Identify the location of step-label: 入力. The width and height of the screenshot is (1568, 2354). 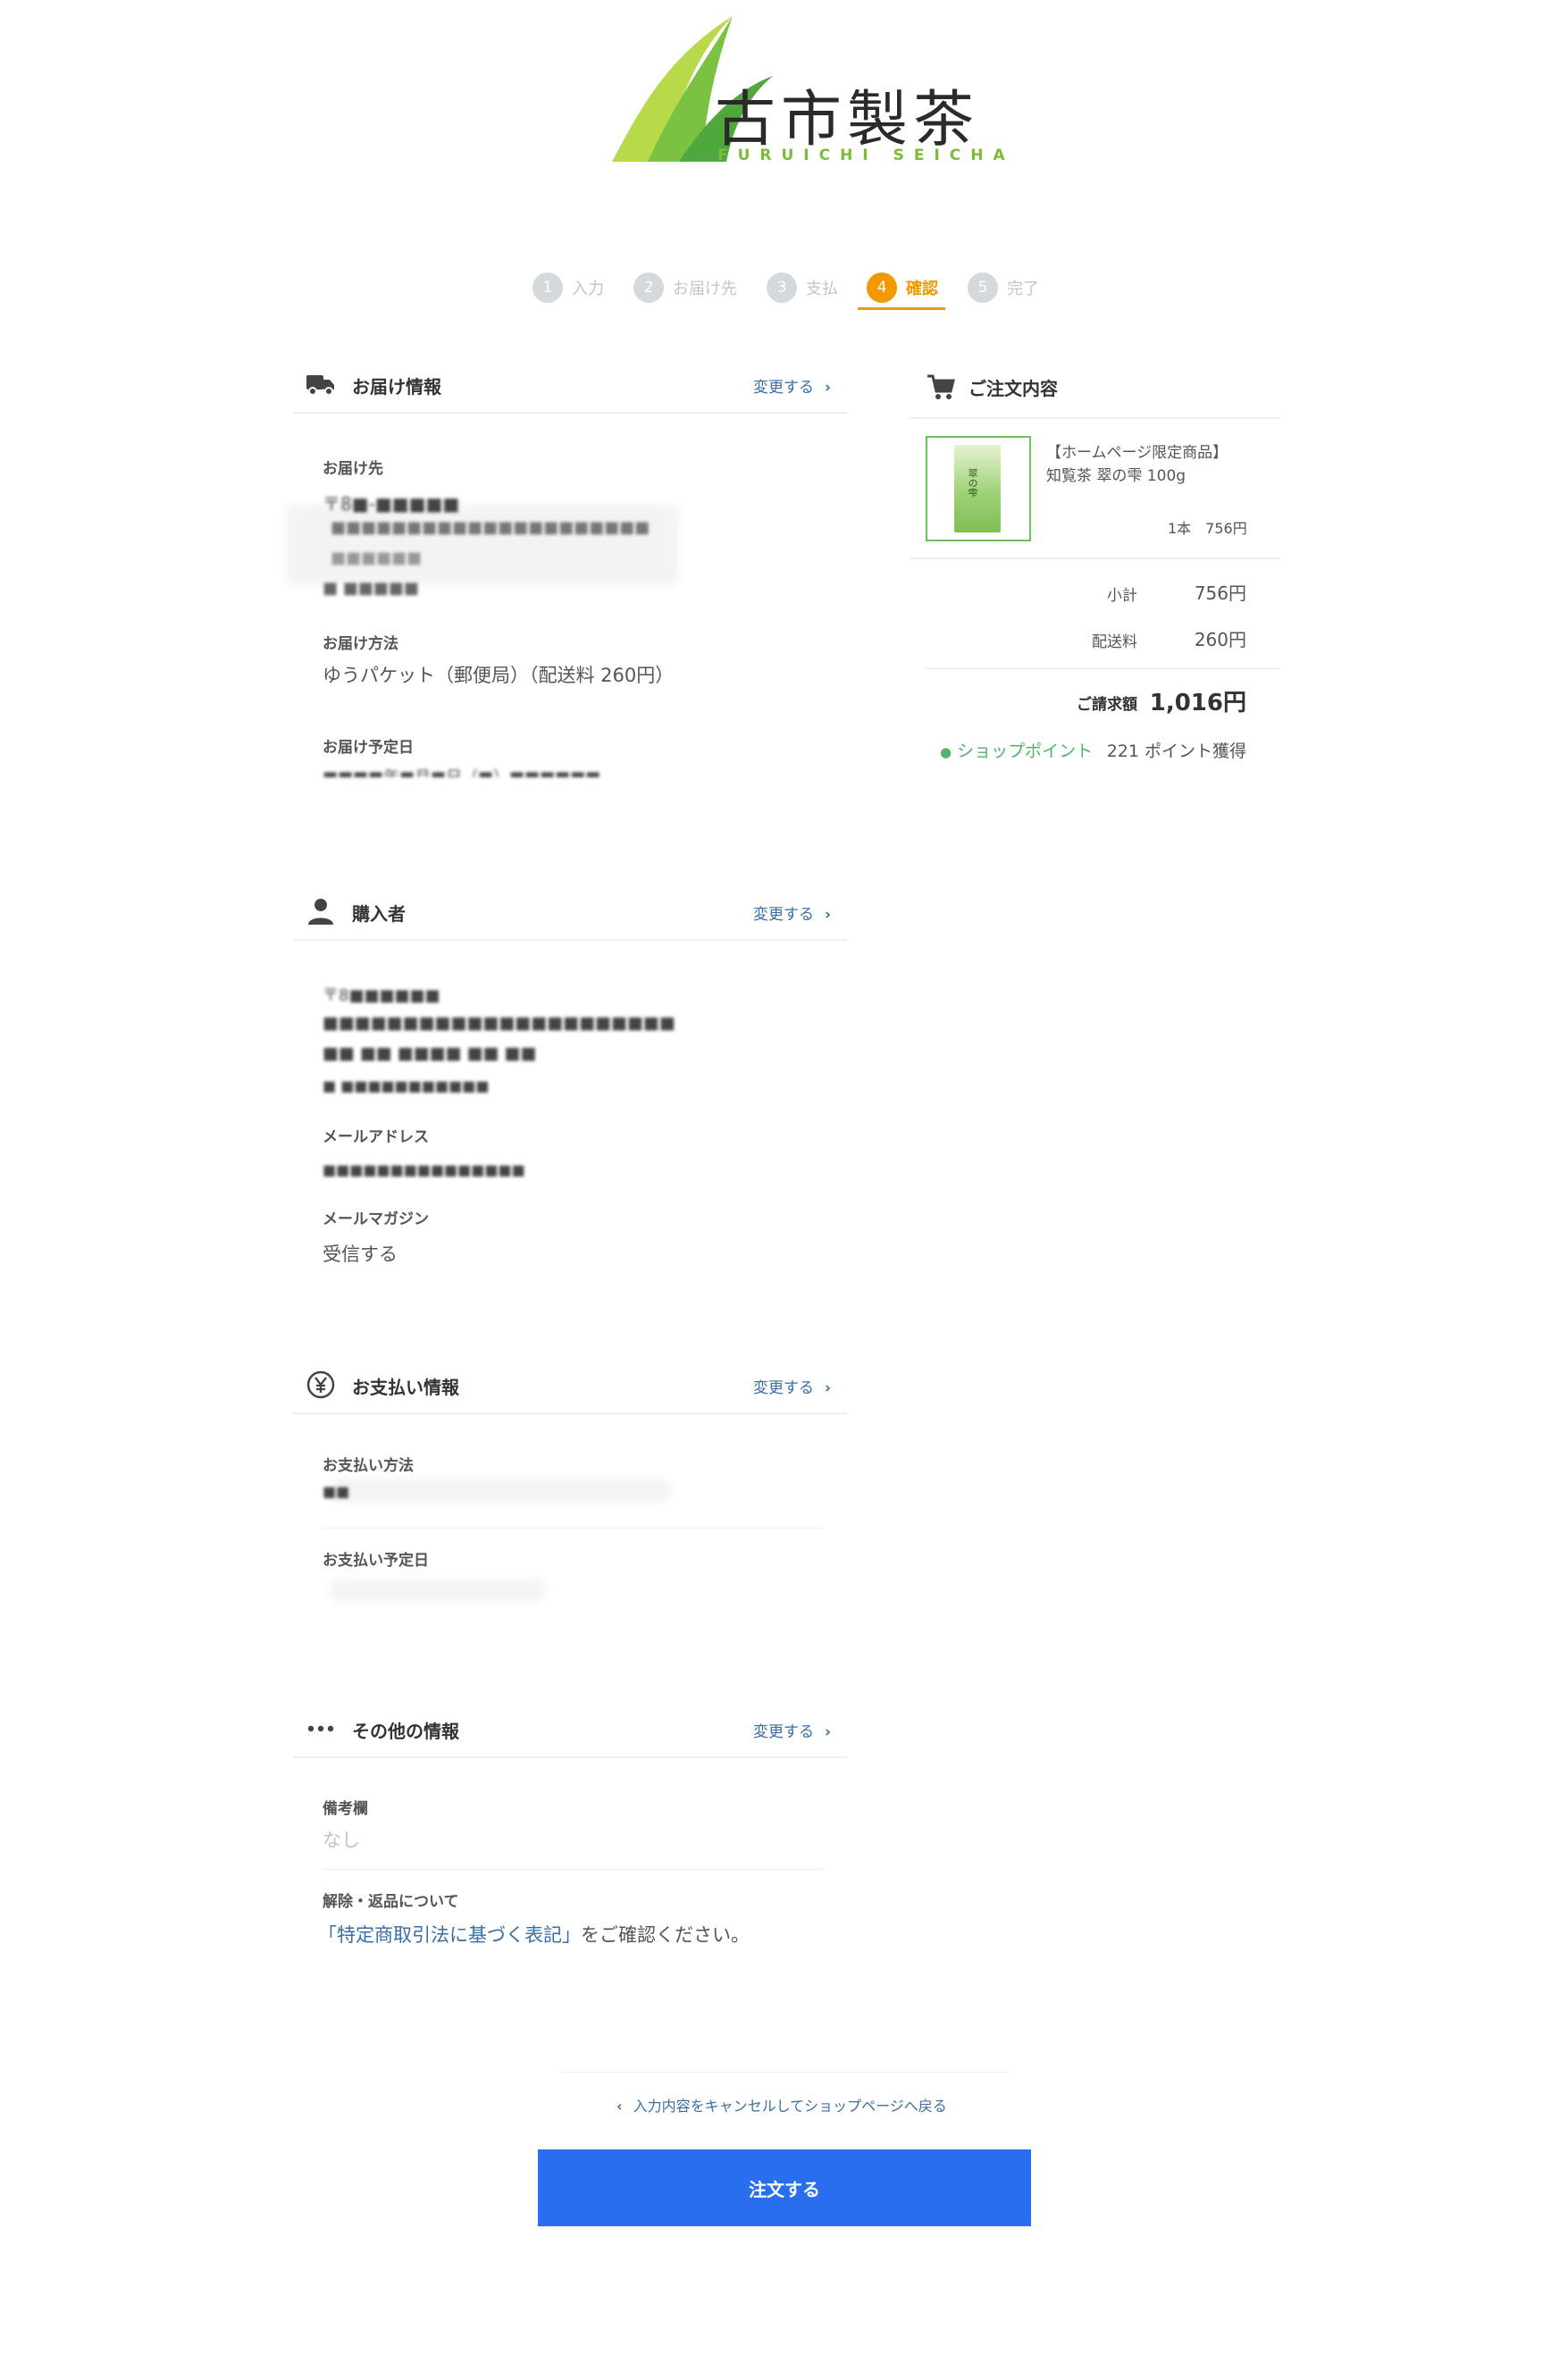
(588, 289).